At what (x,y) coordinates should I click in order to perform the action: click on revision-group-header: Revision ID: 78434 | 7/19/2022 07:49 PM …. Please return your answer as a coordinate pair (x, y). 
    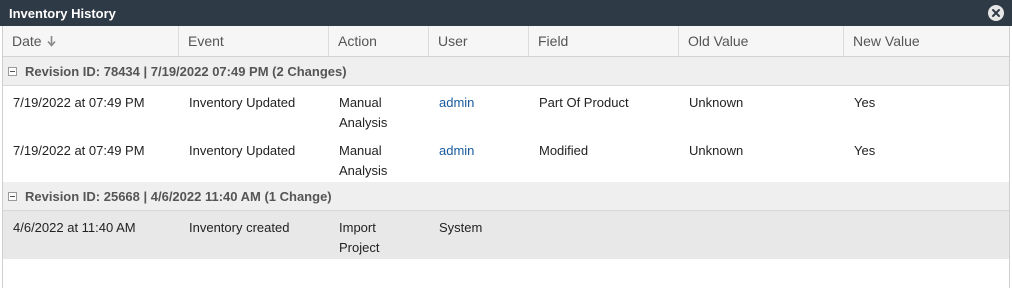
    Looking at the image, I should click on (506, 71).